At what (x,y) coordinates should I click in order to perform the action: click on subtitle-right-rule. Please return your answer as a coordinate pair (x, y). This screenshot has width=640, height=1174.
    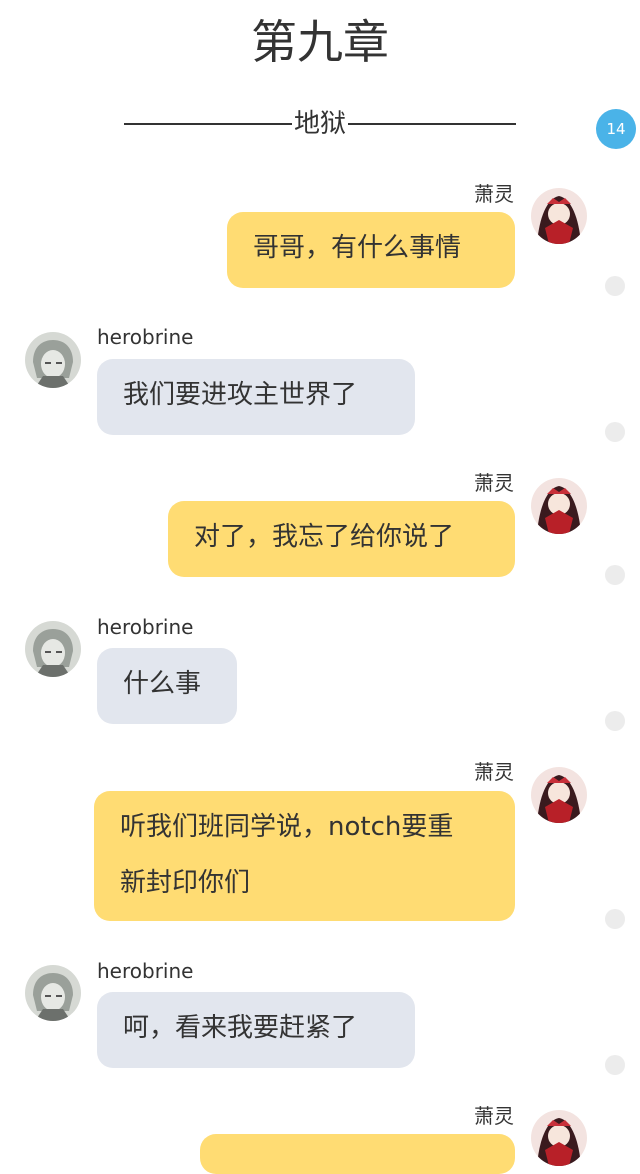
    Looking at the image, I should click on (432, 124).